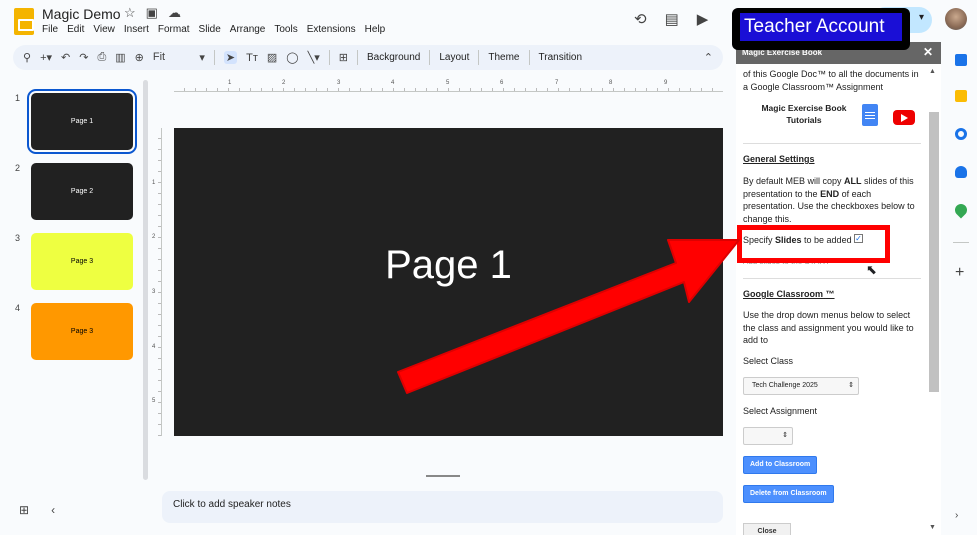 This screenshot has width=977, height=535. What do you see at coordinates (871, 269) in the screenshot?
I see `mouse-pointer-icon: ⬉` at bounding box center [871, 269].